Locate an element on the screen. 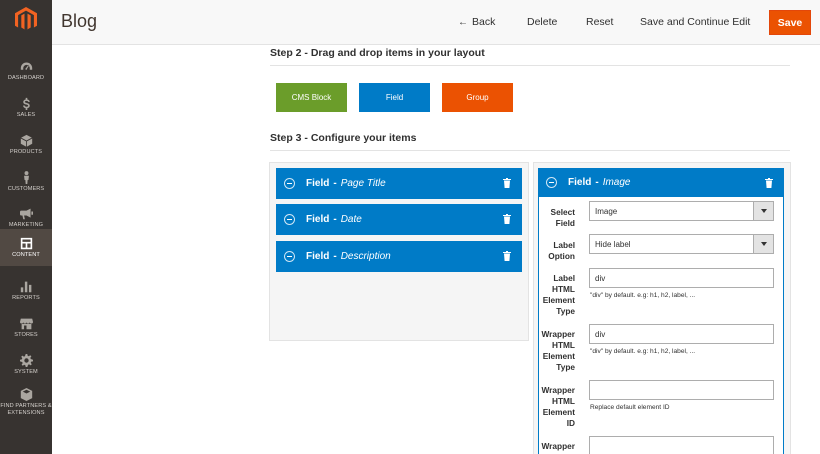  nav-reports: REPORTS is located at coordinates (26, 290).